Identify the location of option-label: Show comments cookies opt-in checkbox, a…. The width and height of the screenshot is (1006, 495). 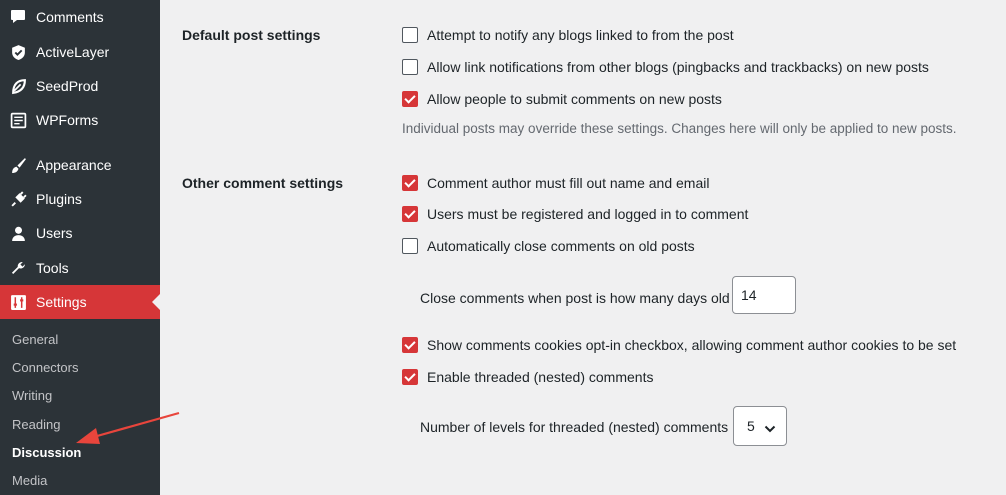
(692, 345).